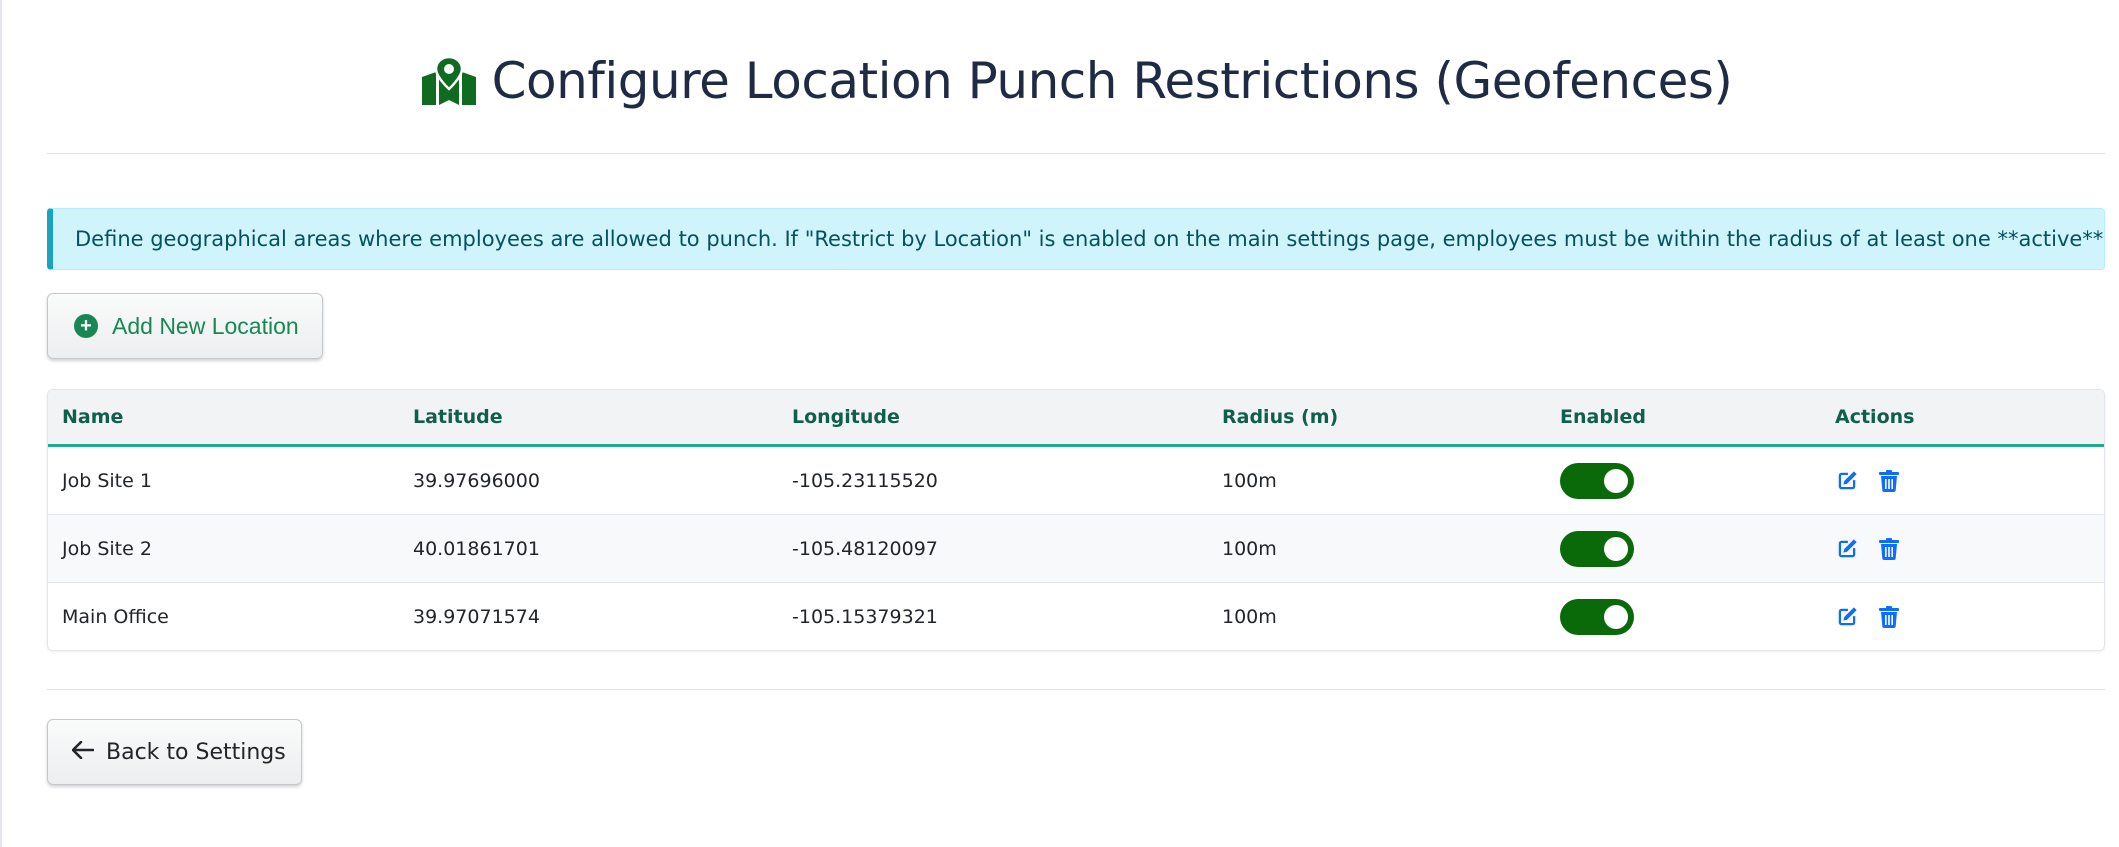 The width and height of the screenshot is (2119, 847). I want to click on column-header-name: Name, so click(223, 418).